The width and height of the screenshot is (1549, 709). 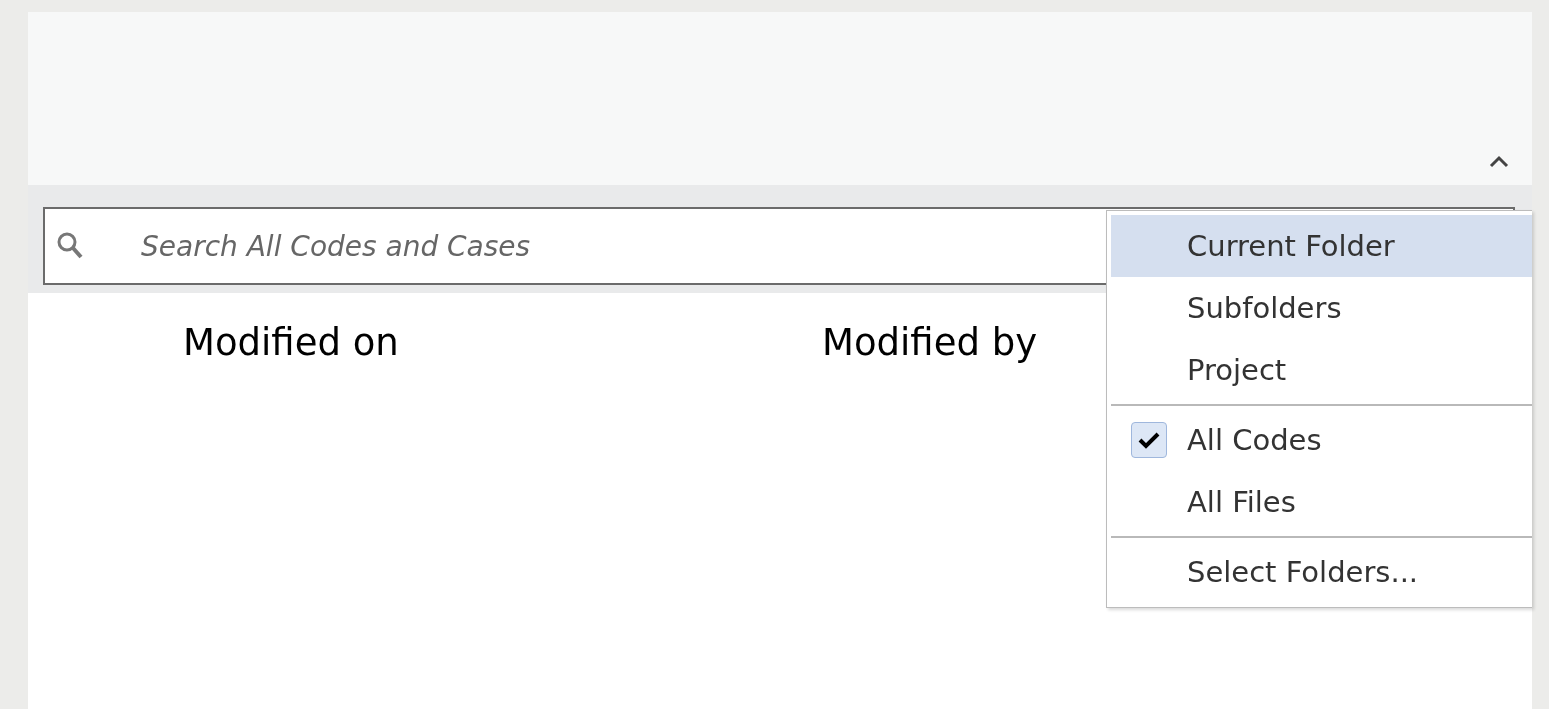 I want to click on collapse-icon, so click(x=1499, y=162).